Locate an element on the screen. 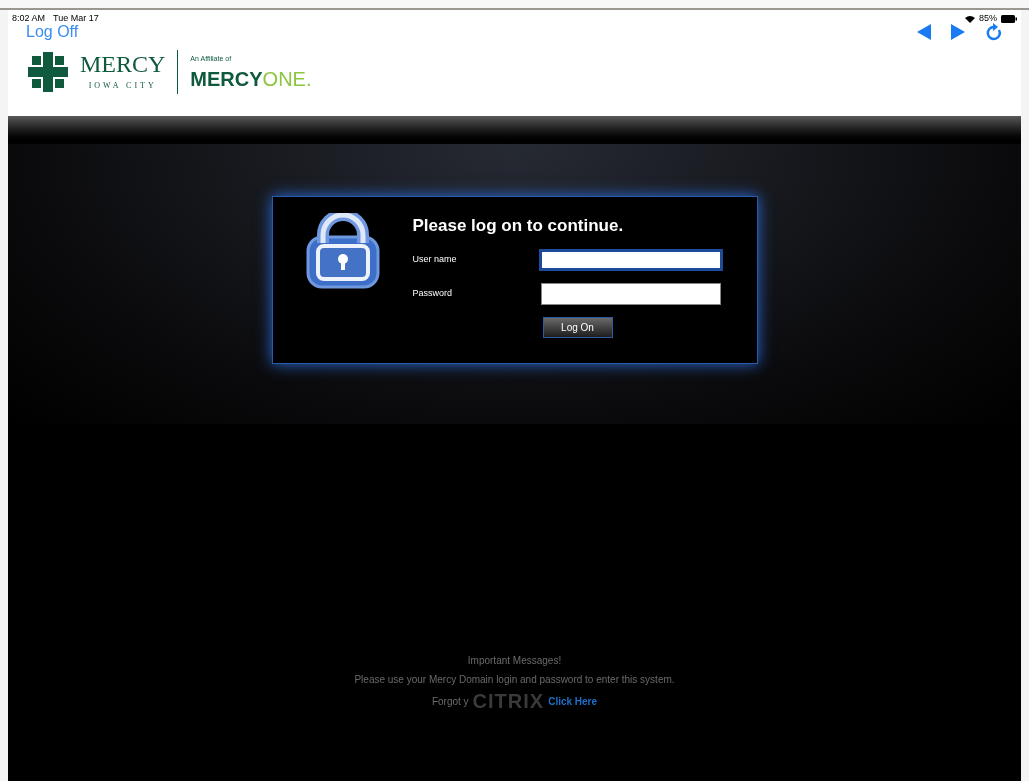 This screenshot has height=781, width=1029. brand-logo-text: CITRIX is located at coordinates (508, 701).